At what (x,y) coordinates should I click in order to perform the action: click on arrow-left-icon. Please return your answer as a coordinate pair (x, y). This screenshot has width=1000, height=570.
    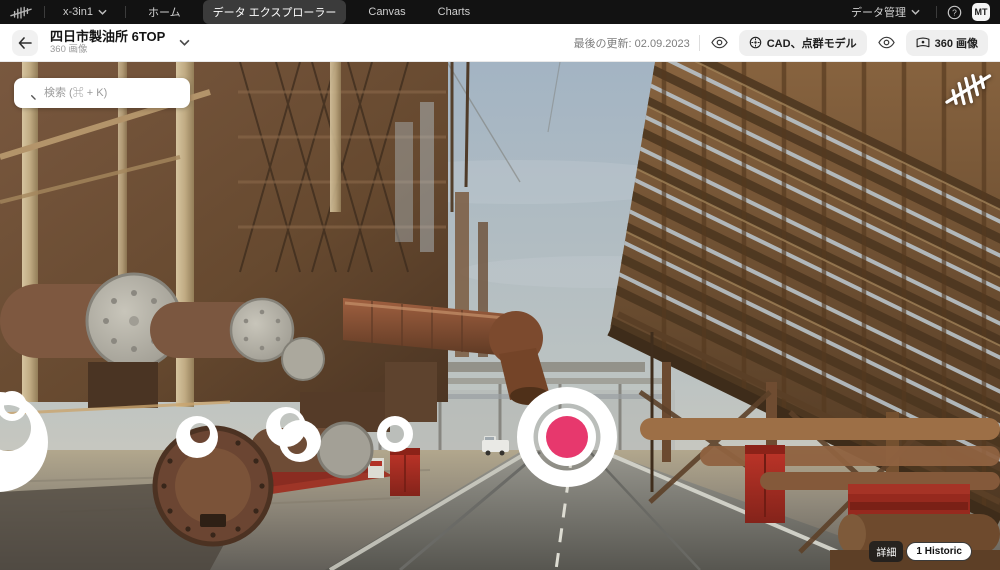
    Looking at the image, I should click on (25, 42).